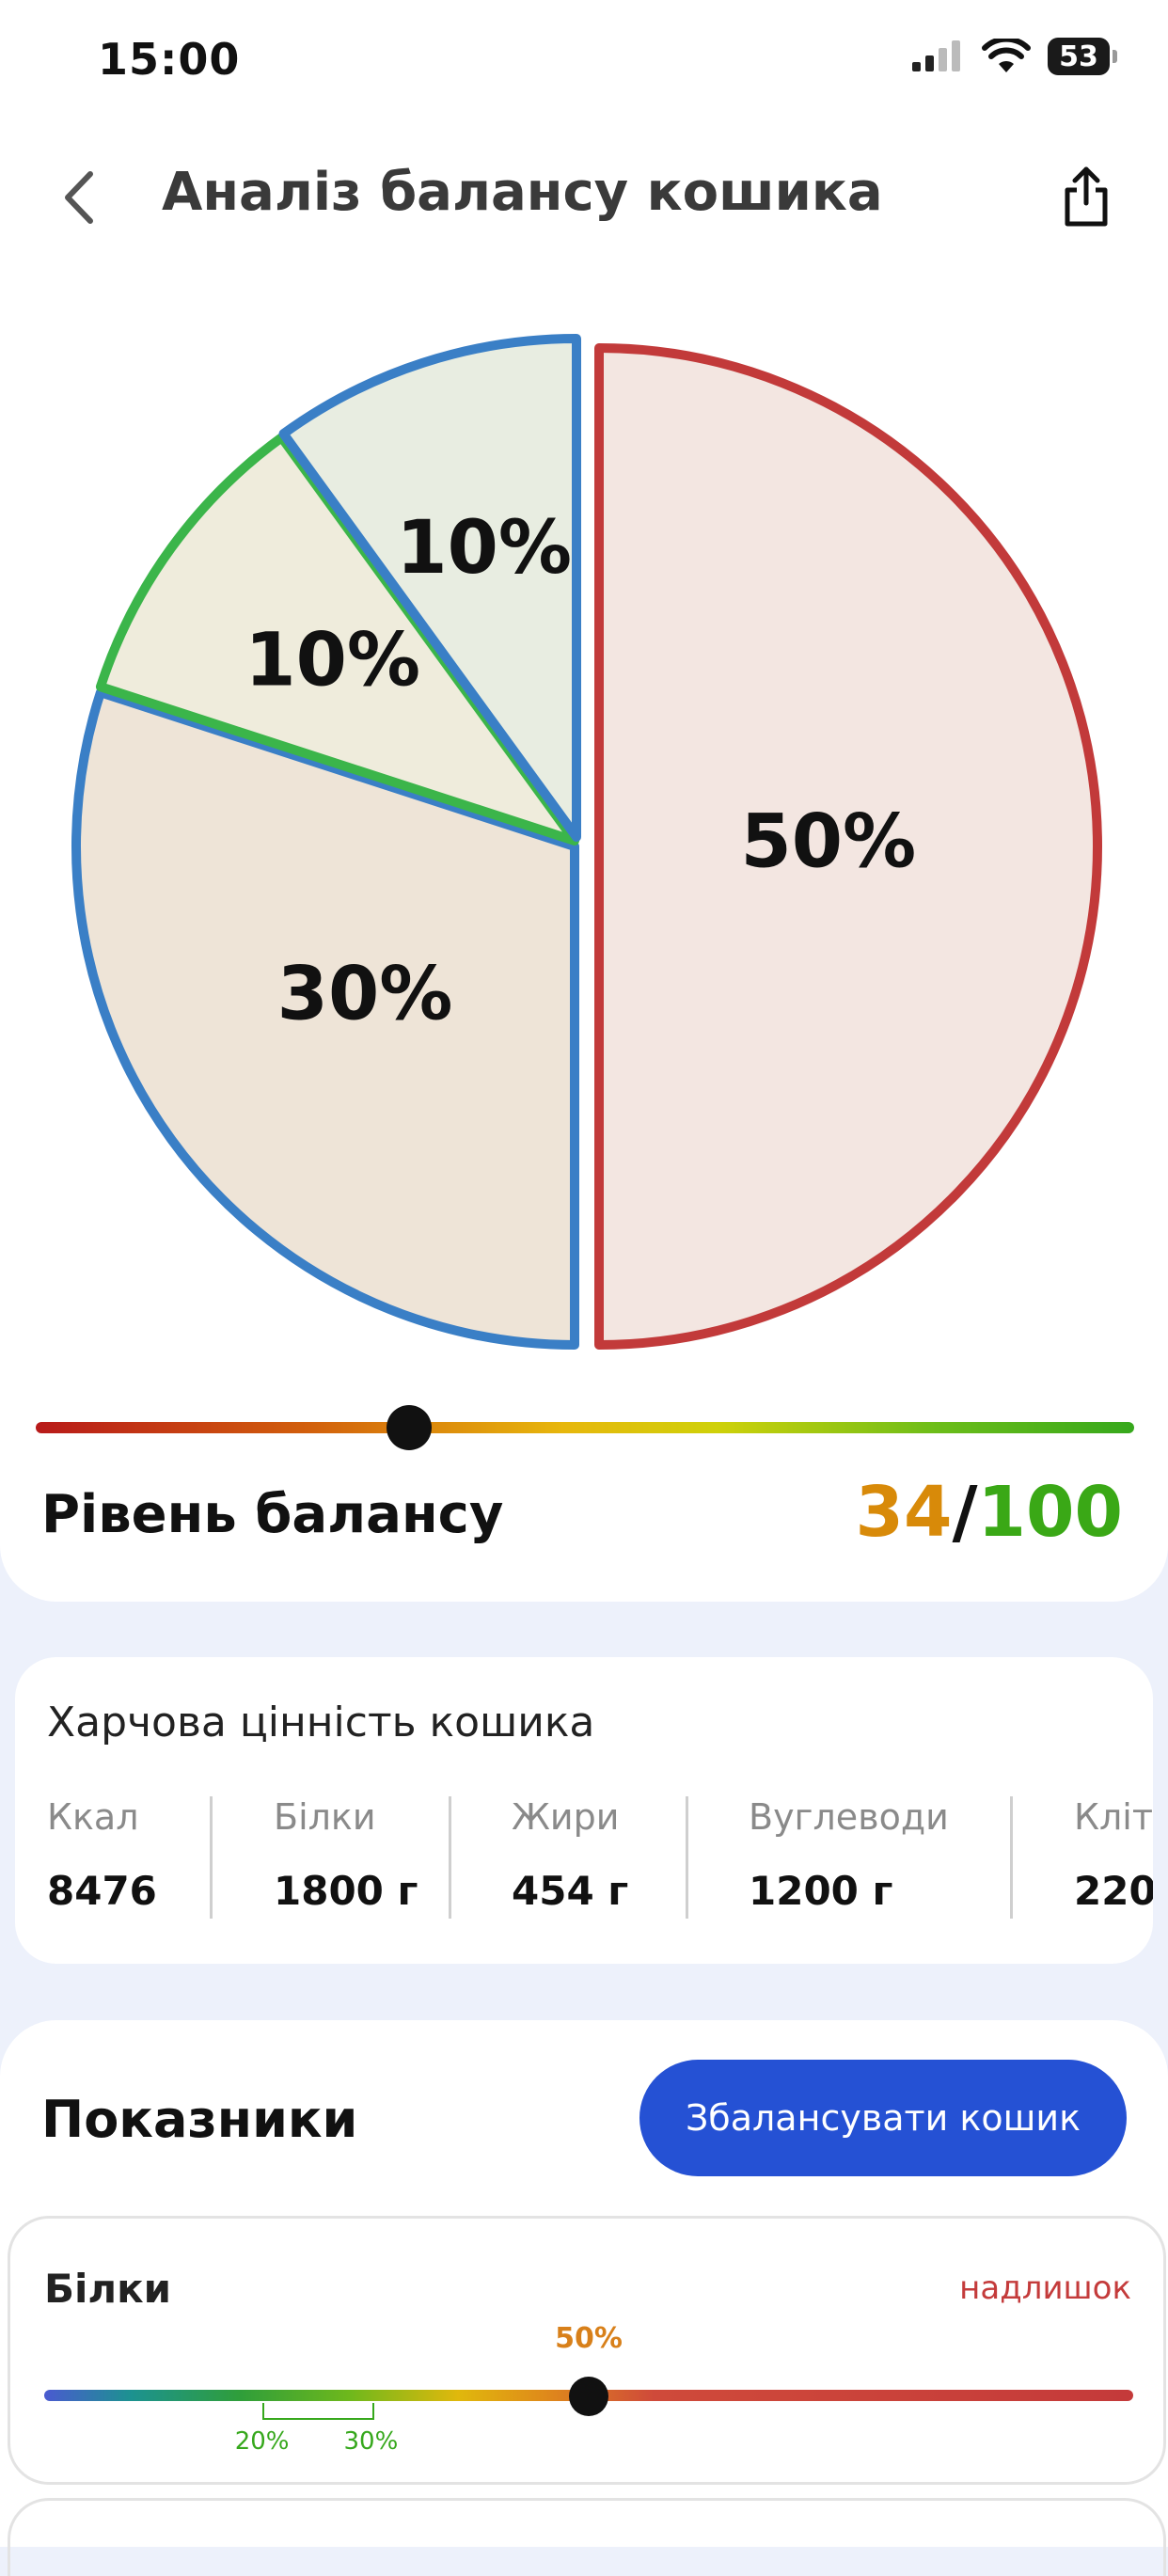 The width and height of the screenshot is (1168, 2576). What do you see at coordinates (570, 1891) in the screenshot?
I see `nutrition-value: 454 г` at bounding box center [570, 1891].